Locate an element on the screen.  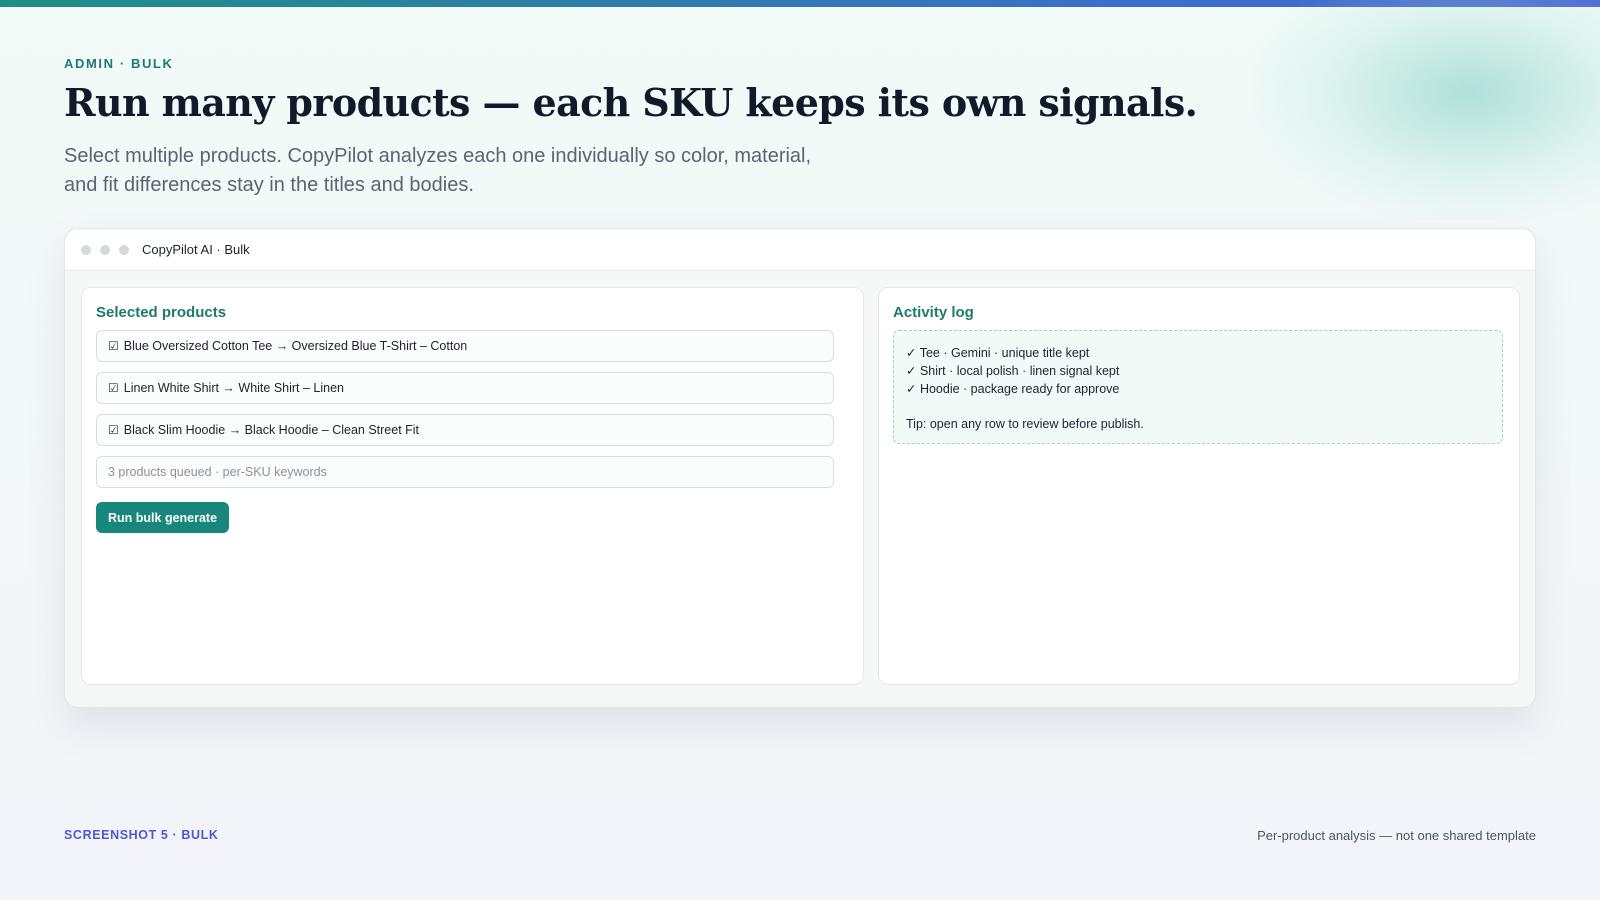
log-line: ✓ Hoodie · package ready for approve is located at coordinates (1013, 389).